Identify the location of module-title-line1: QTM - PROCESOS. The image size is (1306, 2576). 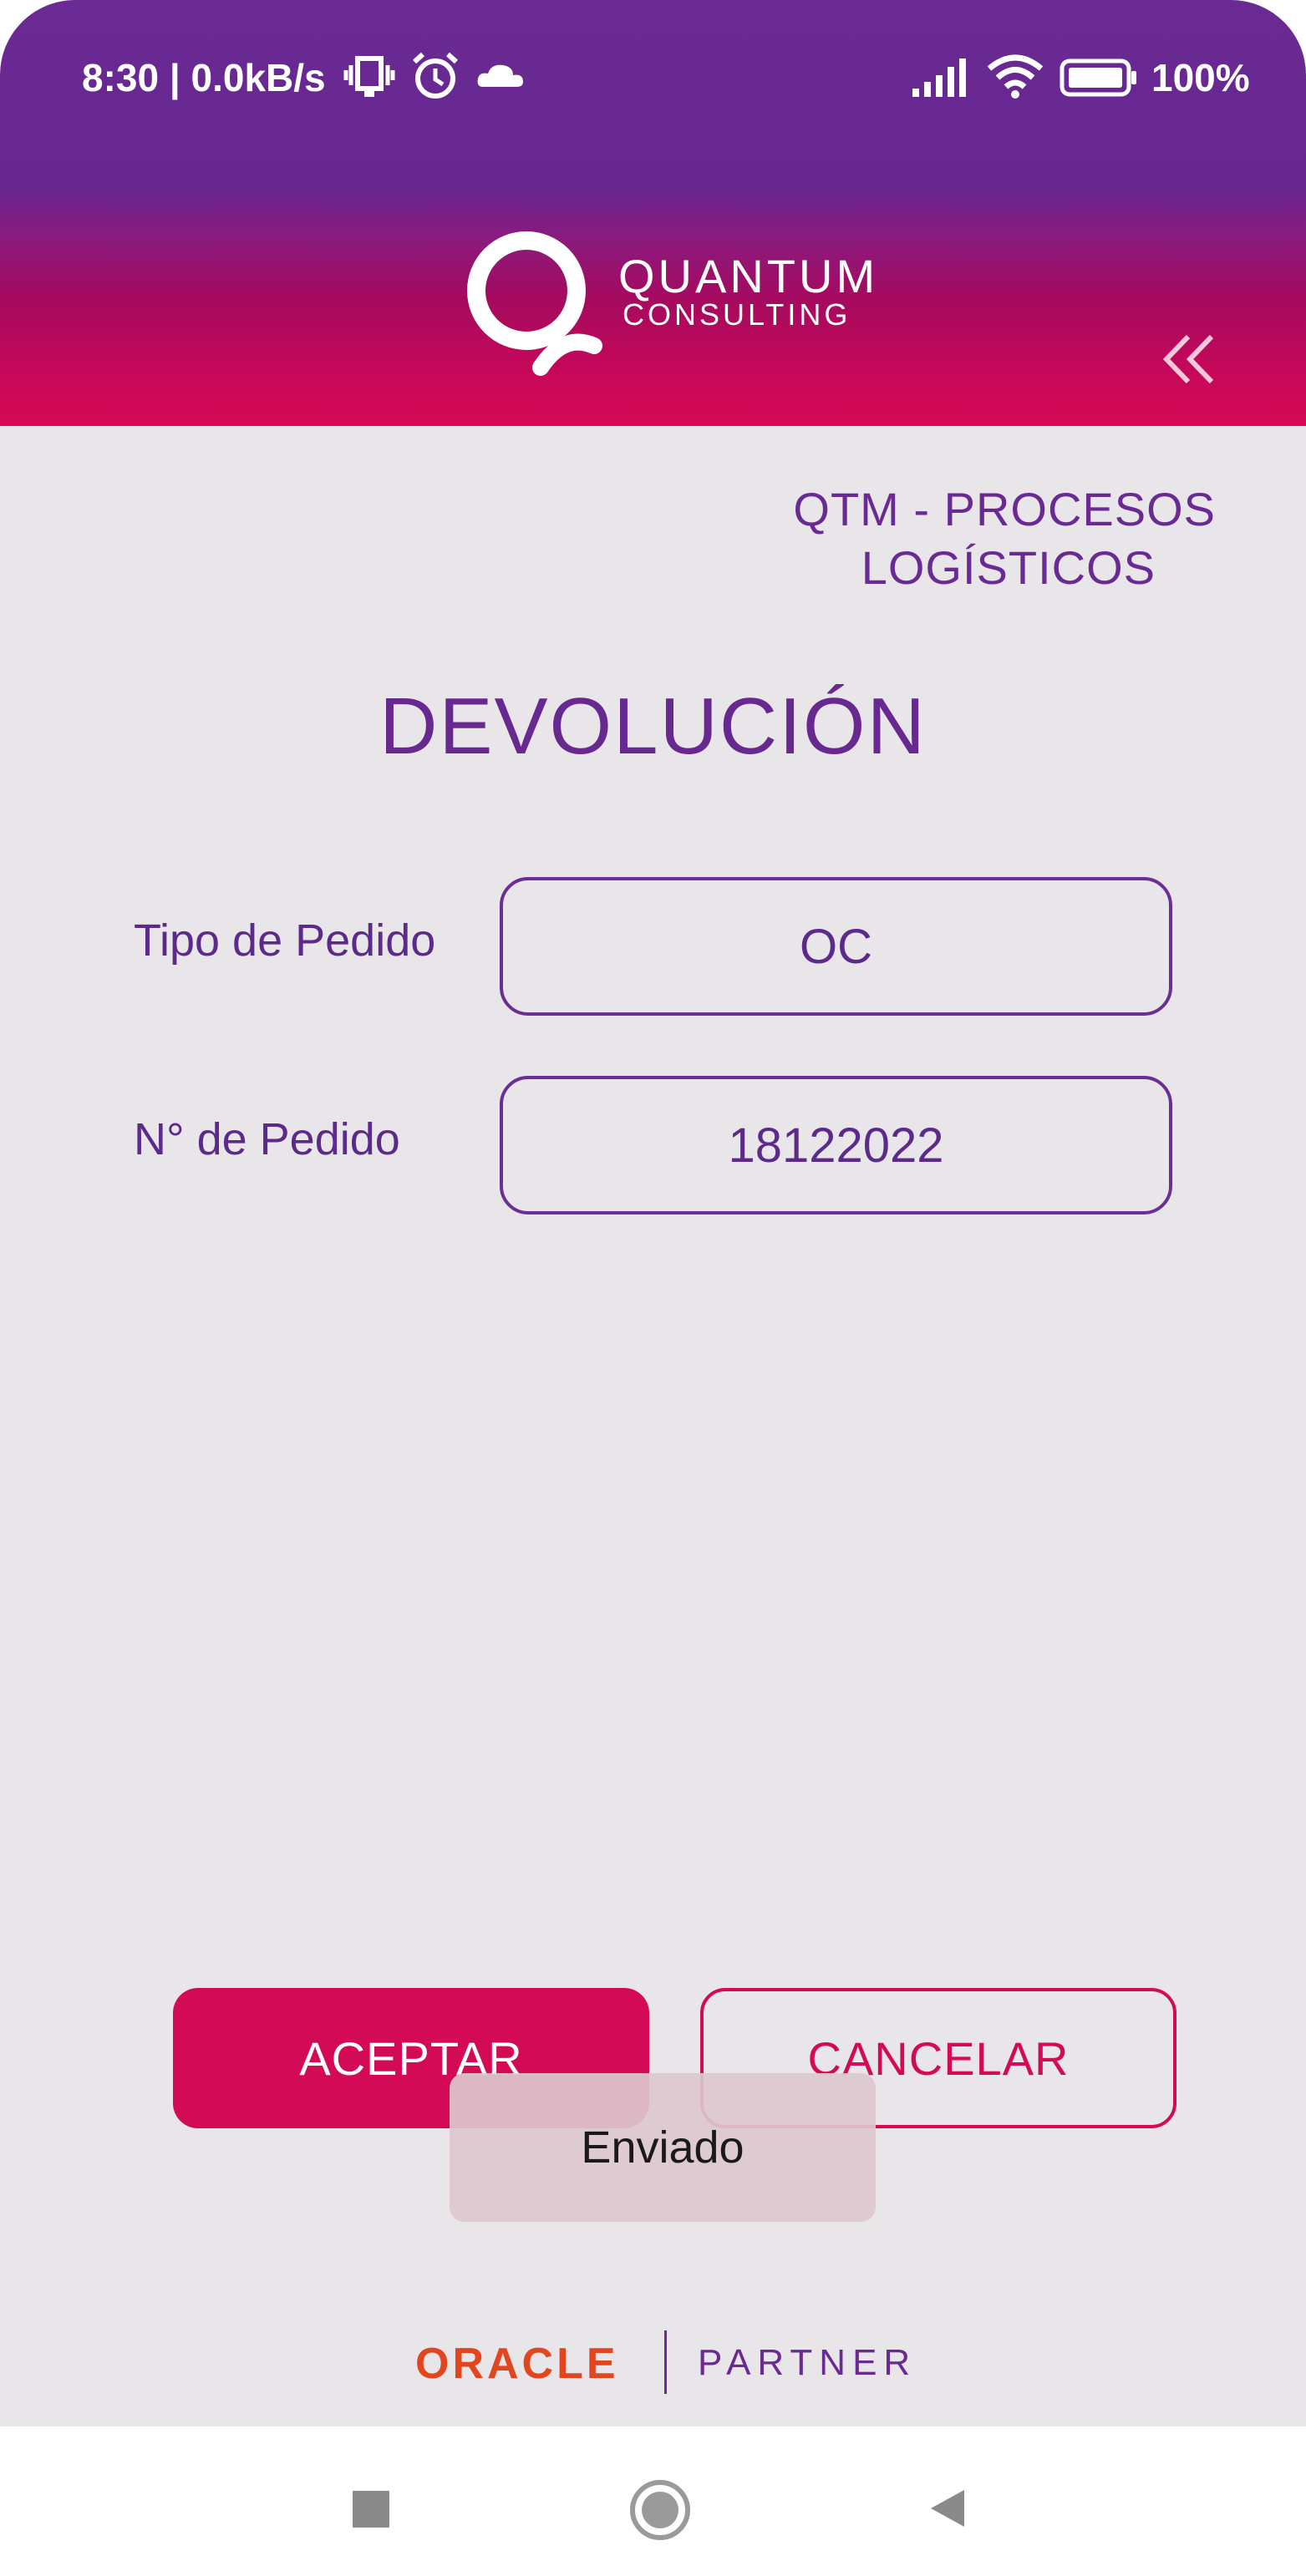
(1005, 509).